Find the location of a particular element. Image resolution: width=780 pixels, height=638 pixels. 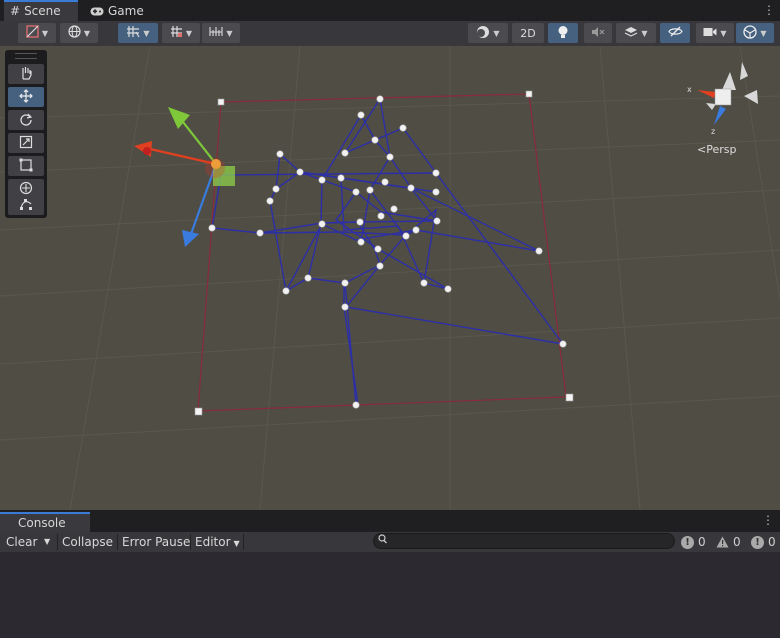

editor-dropdown: Editor ▼ is located at coordinates (217, 542).